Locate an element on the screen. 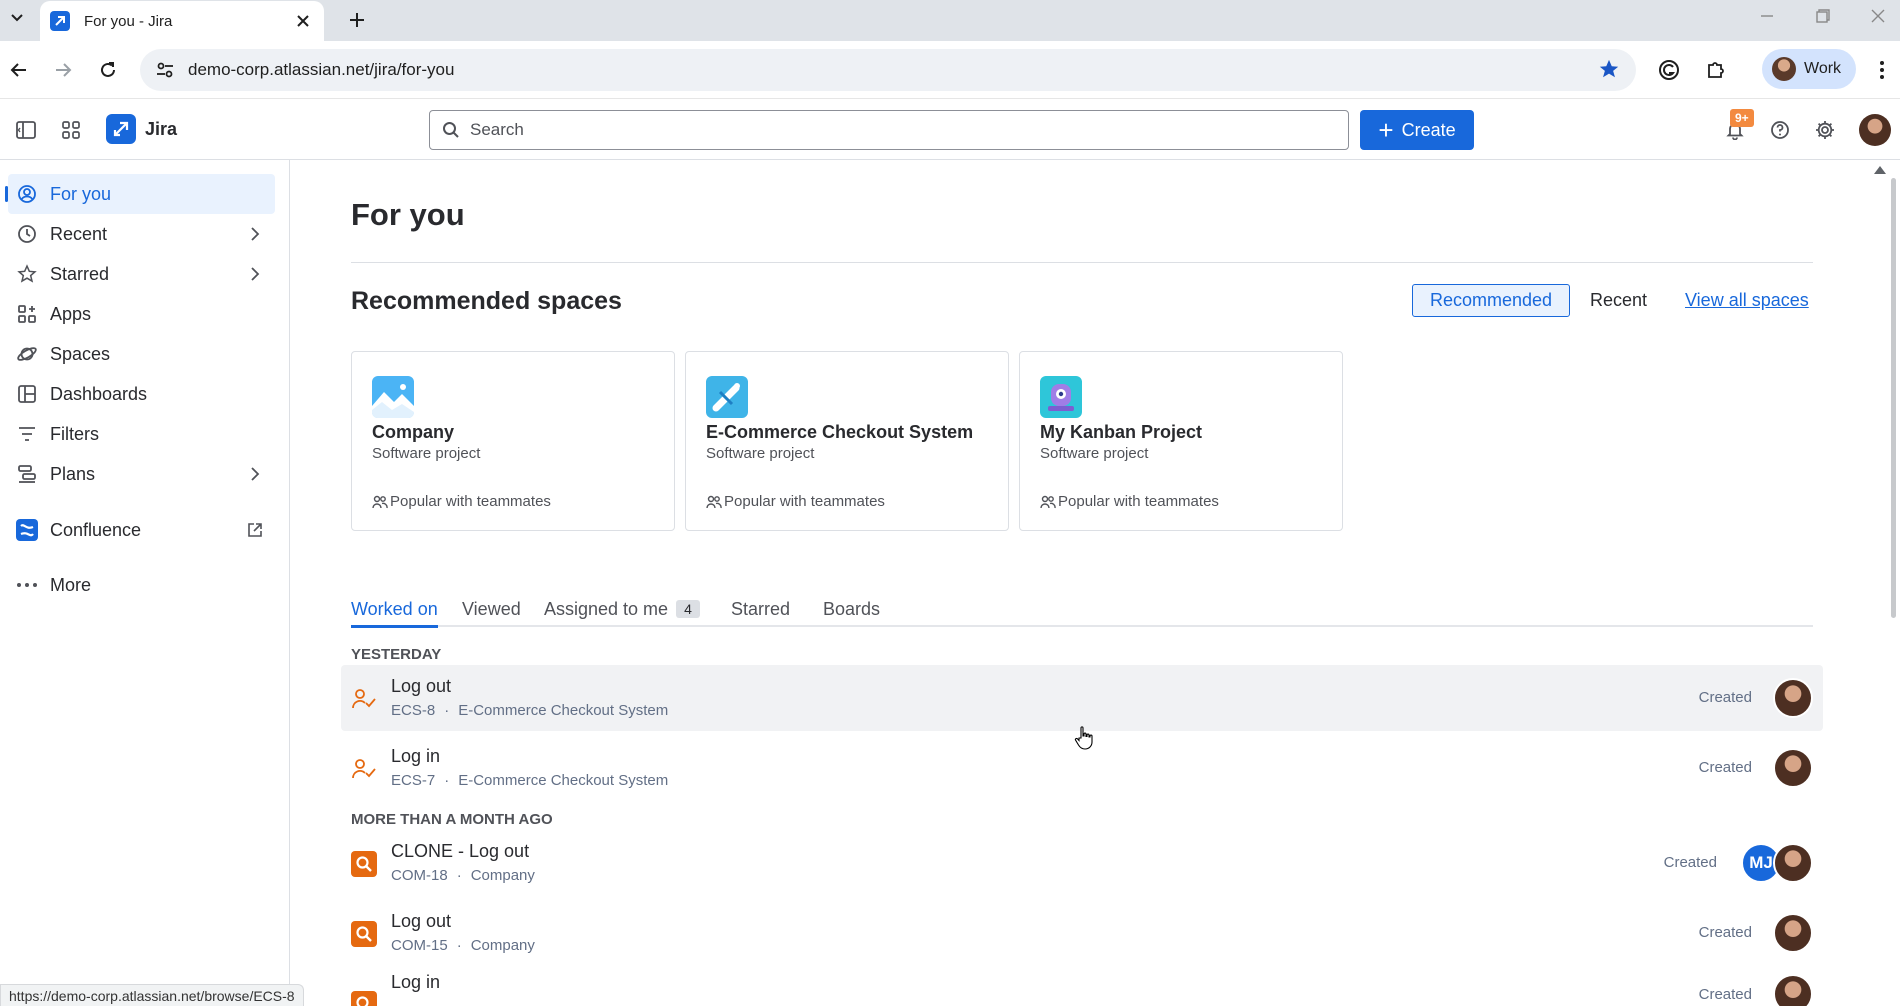 The height and width of the screenshot is (1006, 1900). sidebar-item-starred: Starred is located at coordinates (141, 274).